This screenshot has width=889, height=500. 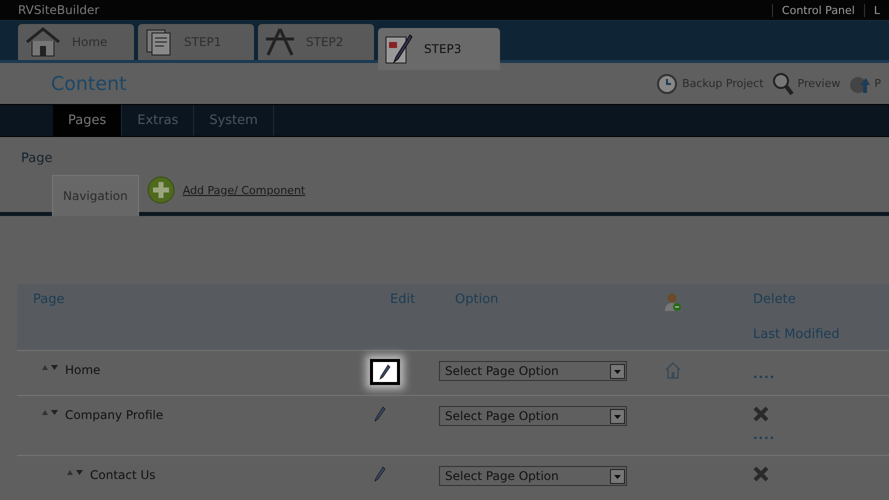 What do you see at coordinates (114, 415) in the screenshot?
I see `page-name: Company Profile` at bounding box center [114, 415].